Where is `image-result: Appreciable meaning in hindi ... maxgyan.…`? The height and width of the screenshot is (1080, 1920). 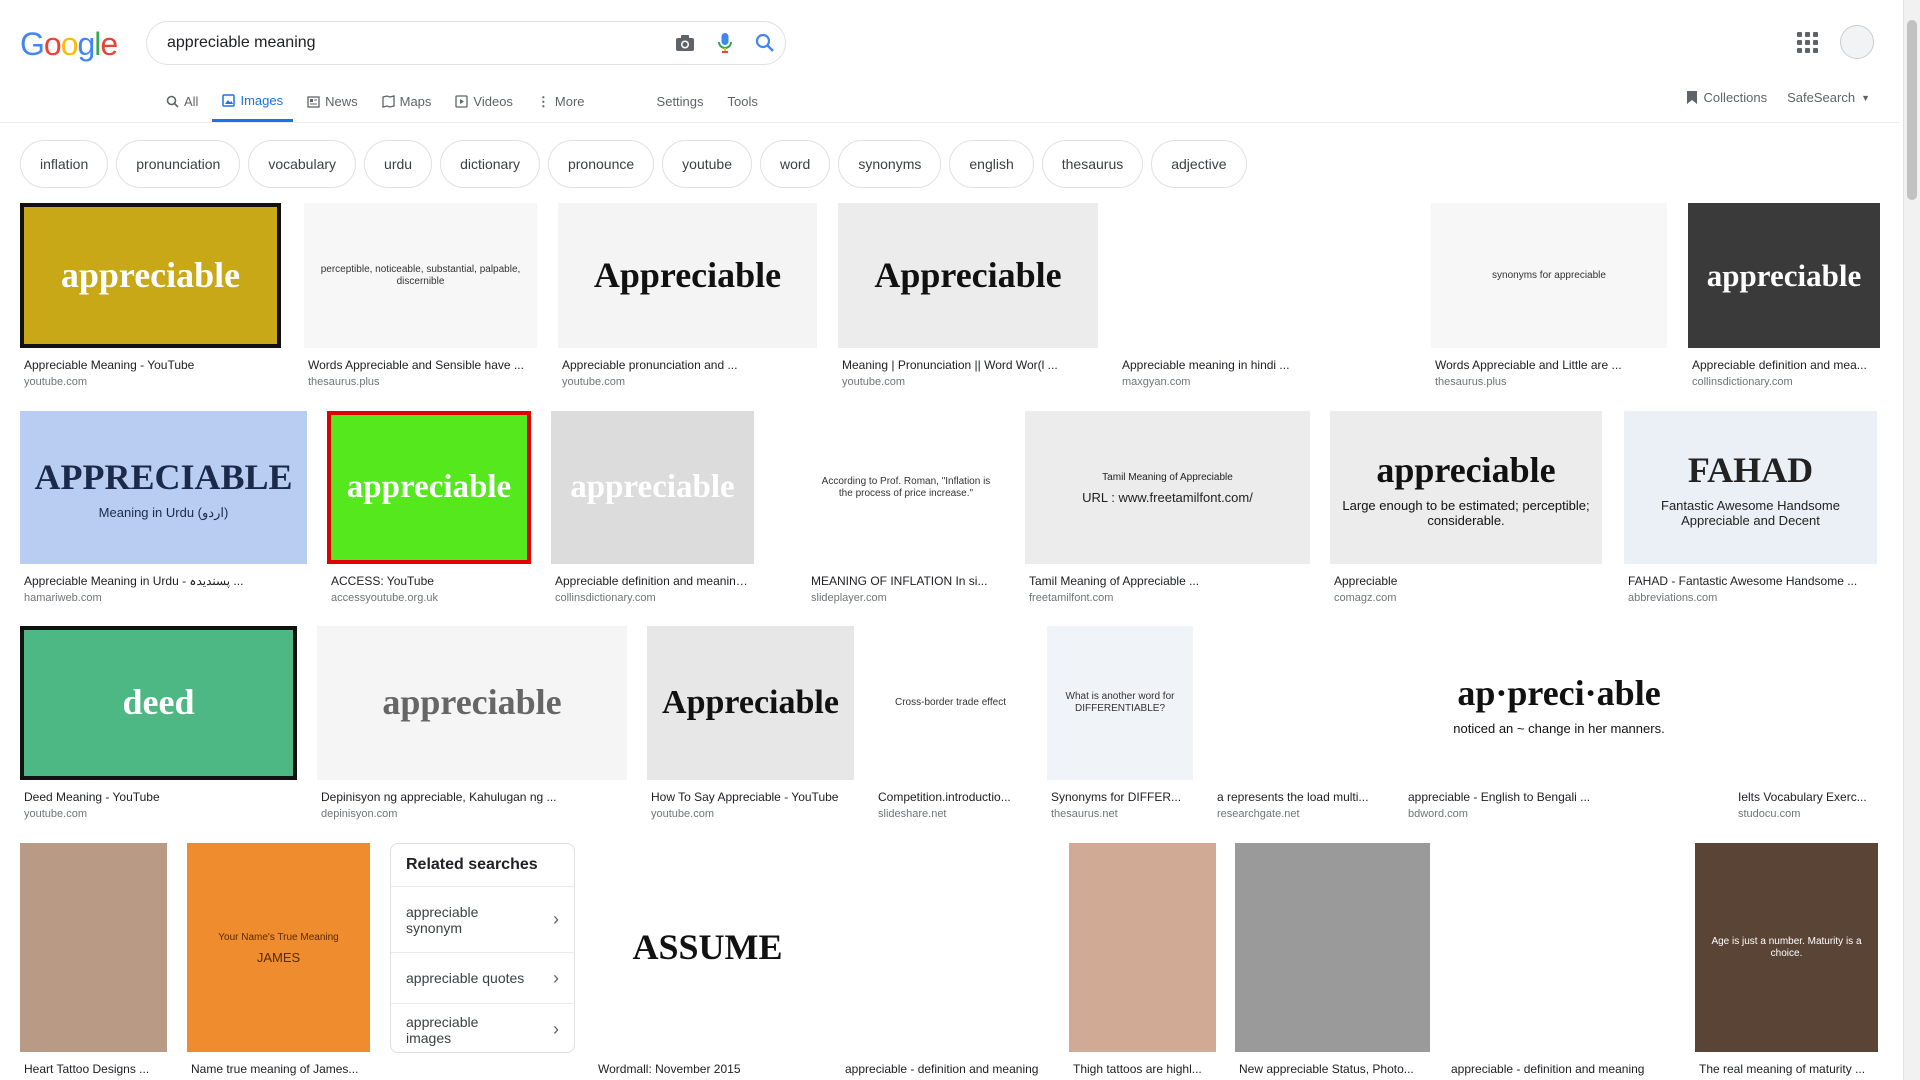
image-result: Appreciable meaning in hindi ... maxgyan.… is located at coordinates (1264, 295).